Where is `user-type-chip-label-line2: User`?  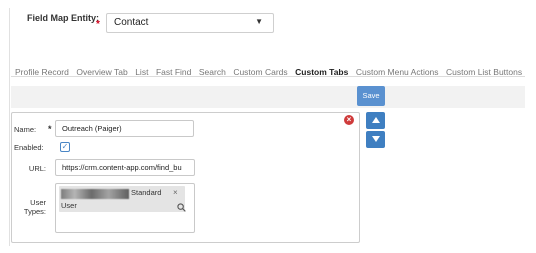 user-type-chip-label-line2: User is located at coordinates (69, 205).